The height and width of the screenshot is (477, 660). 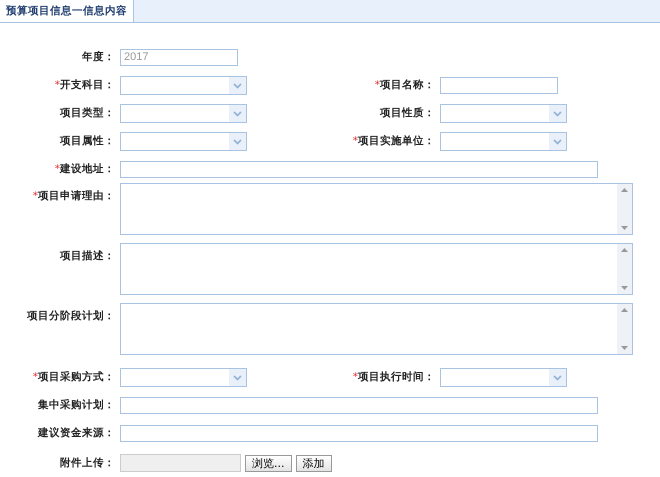 What do you see at coordinates (76, 405) in the screenshot?
I see `field-label: 集中采购计划：` at bounding box center [76, 405].